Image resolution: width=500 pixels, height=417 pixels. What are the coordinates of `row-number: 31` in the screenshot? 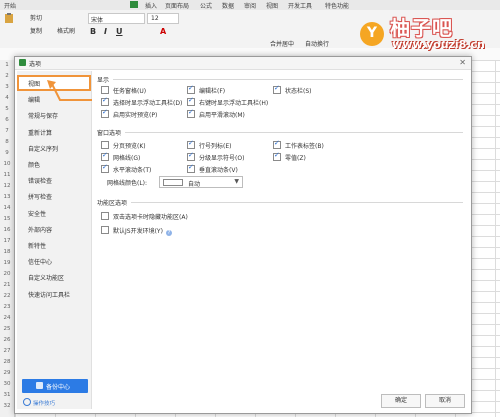 It's located at (7, 395).